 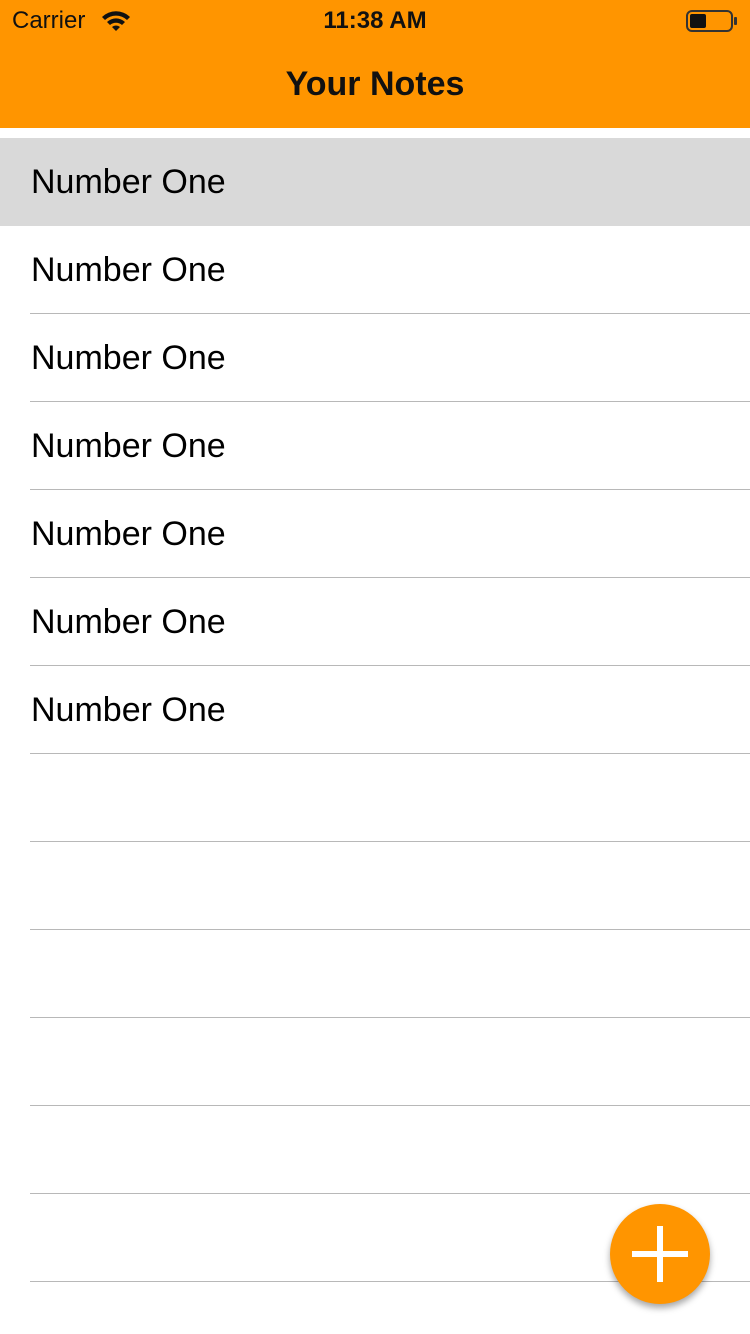 What do you see at coordinates (711, 21) in the screenshot?
I see `battery-icon` at bounding box center [711, 21].